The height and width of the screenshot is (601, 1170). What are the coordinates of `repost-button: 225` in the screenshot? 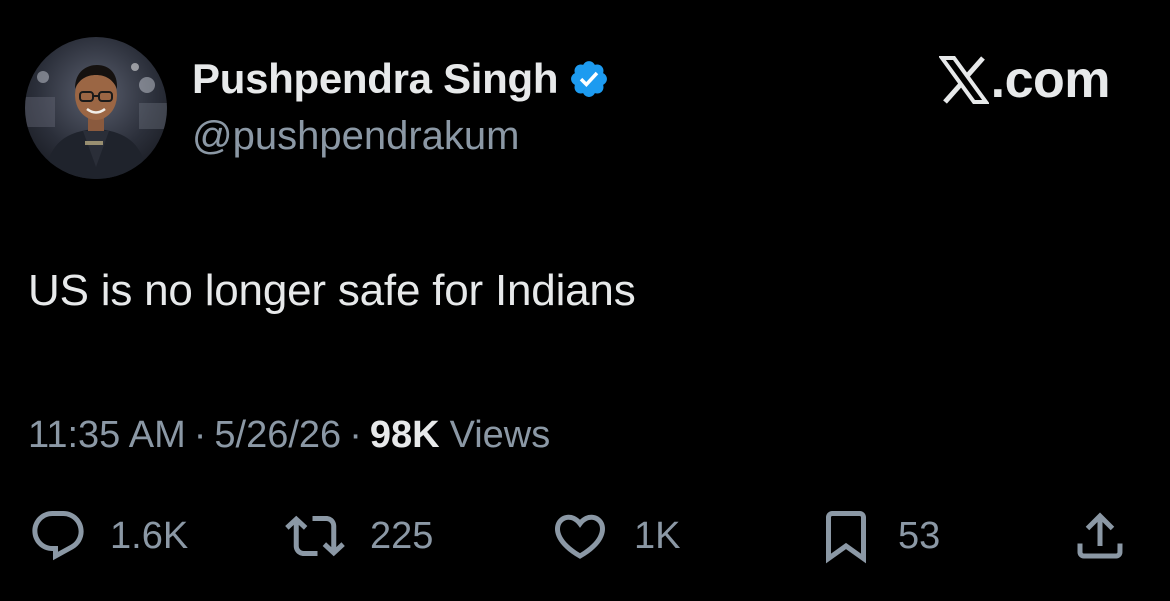 It's located at (357, 536).